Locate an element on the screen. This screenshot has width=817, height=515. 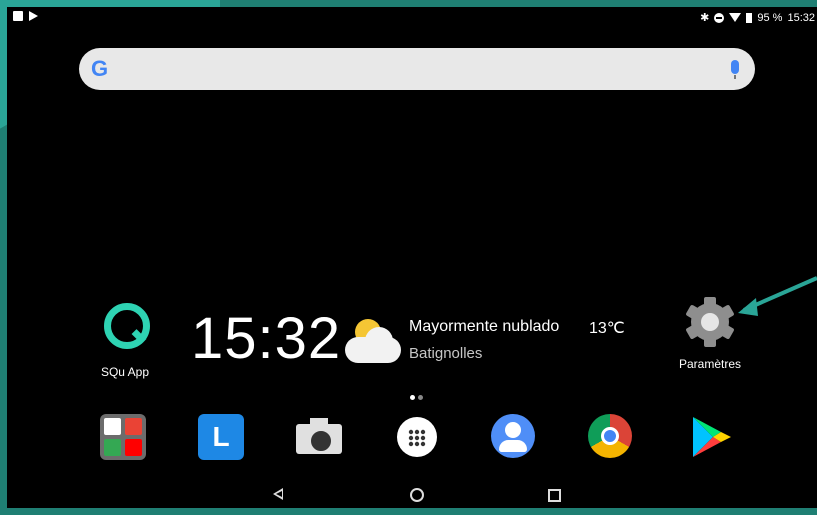
recents-button is located at coordinates (554, 495).